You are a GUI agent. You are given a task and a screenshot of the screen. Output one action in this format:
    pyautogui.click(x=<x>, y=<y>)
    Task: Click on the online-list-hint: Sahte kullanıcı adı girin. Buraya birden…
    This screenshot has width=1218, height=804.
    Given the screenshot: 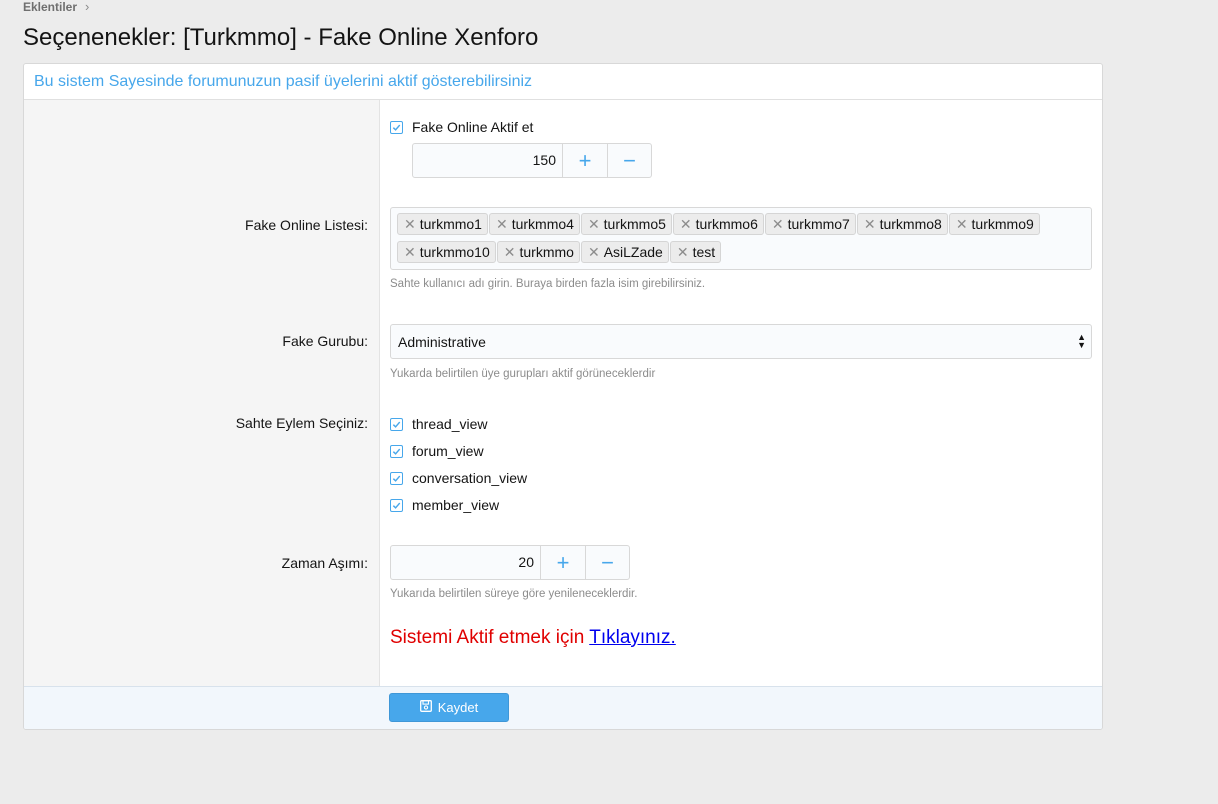 What is the action you would take?
    pyautogui.click(x=548, y=284)
    